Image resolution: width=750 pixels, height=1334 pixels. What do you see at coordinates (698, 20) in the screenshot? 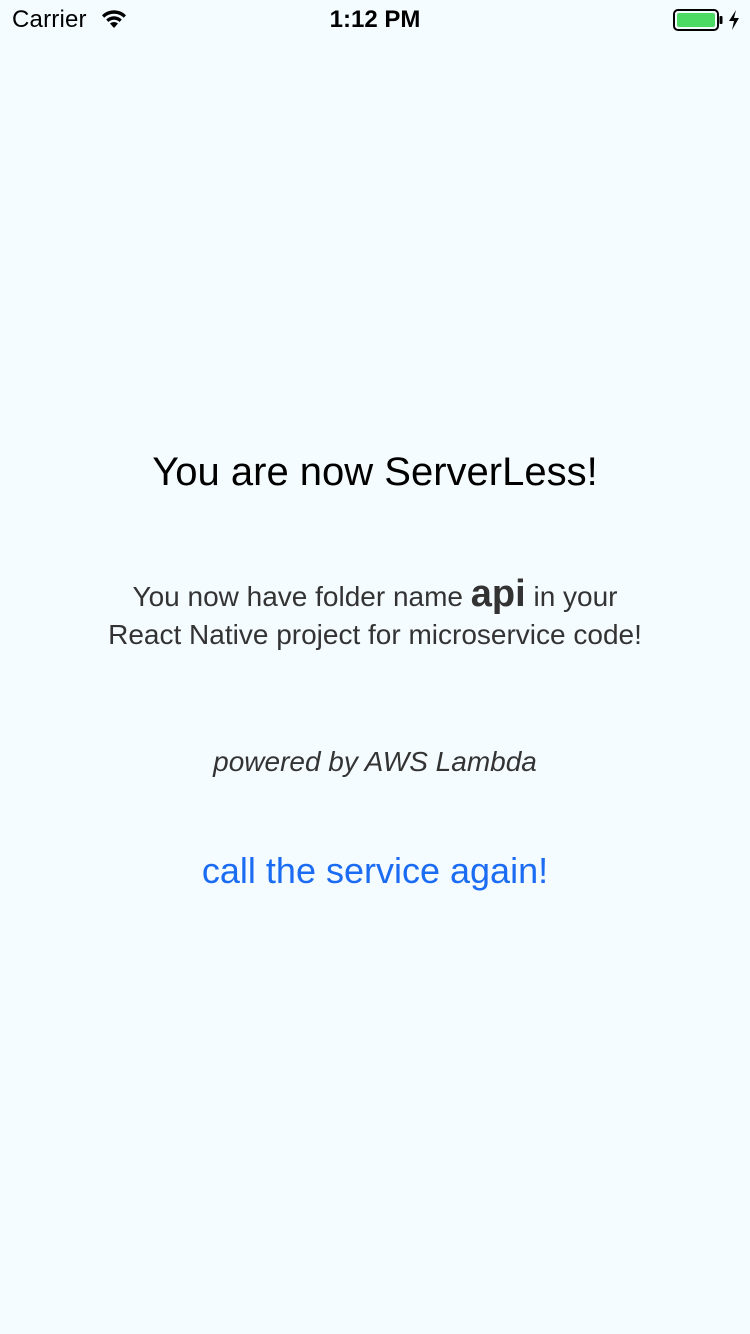
I see `battery-icon` at bounding box center [698, 20].